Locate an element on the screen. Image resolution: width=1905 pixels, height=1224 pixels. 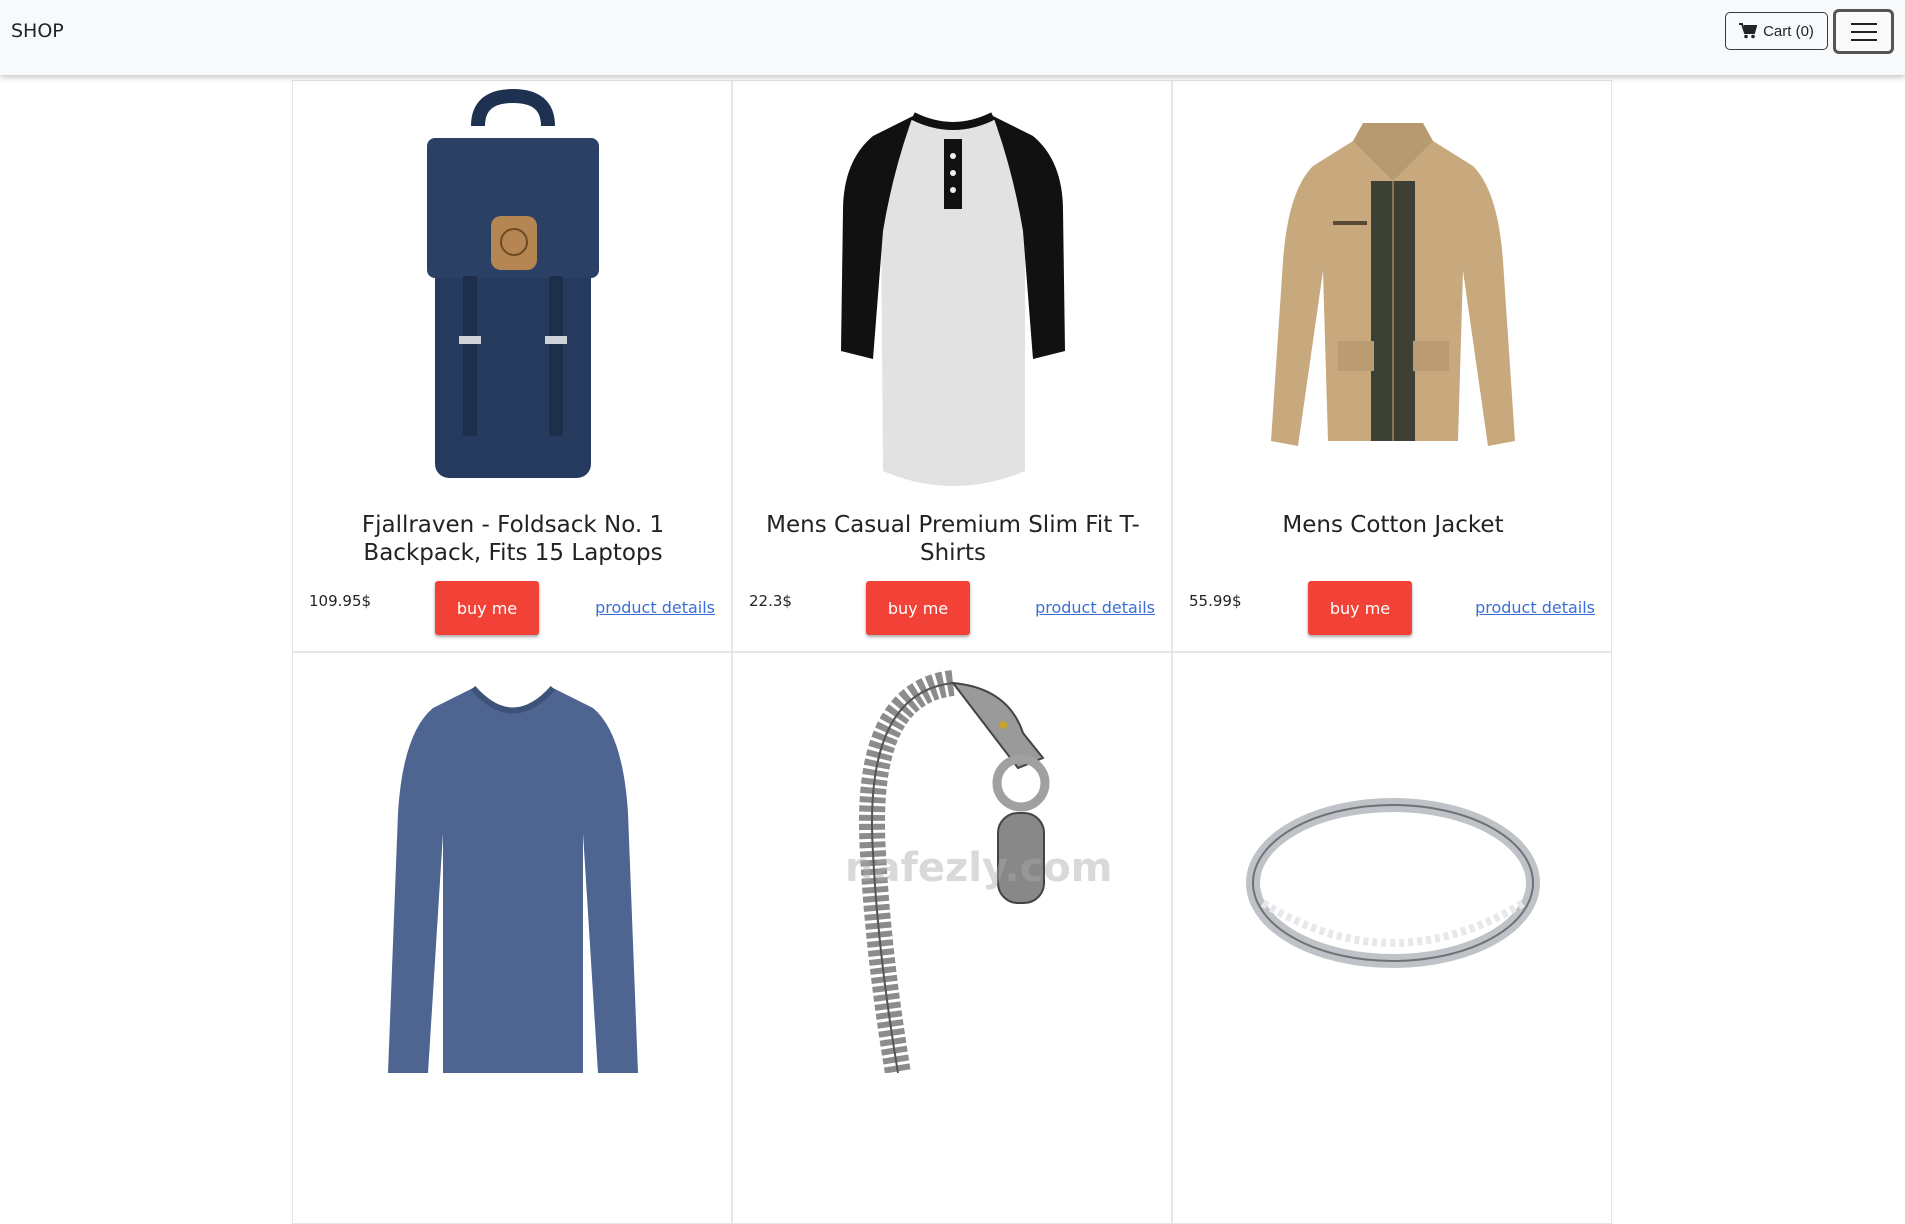
tshirt-image is located at coordinates (953, 299).